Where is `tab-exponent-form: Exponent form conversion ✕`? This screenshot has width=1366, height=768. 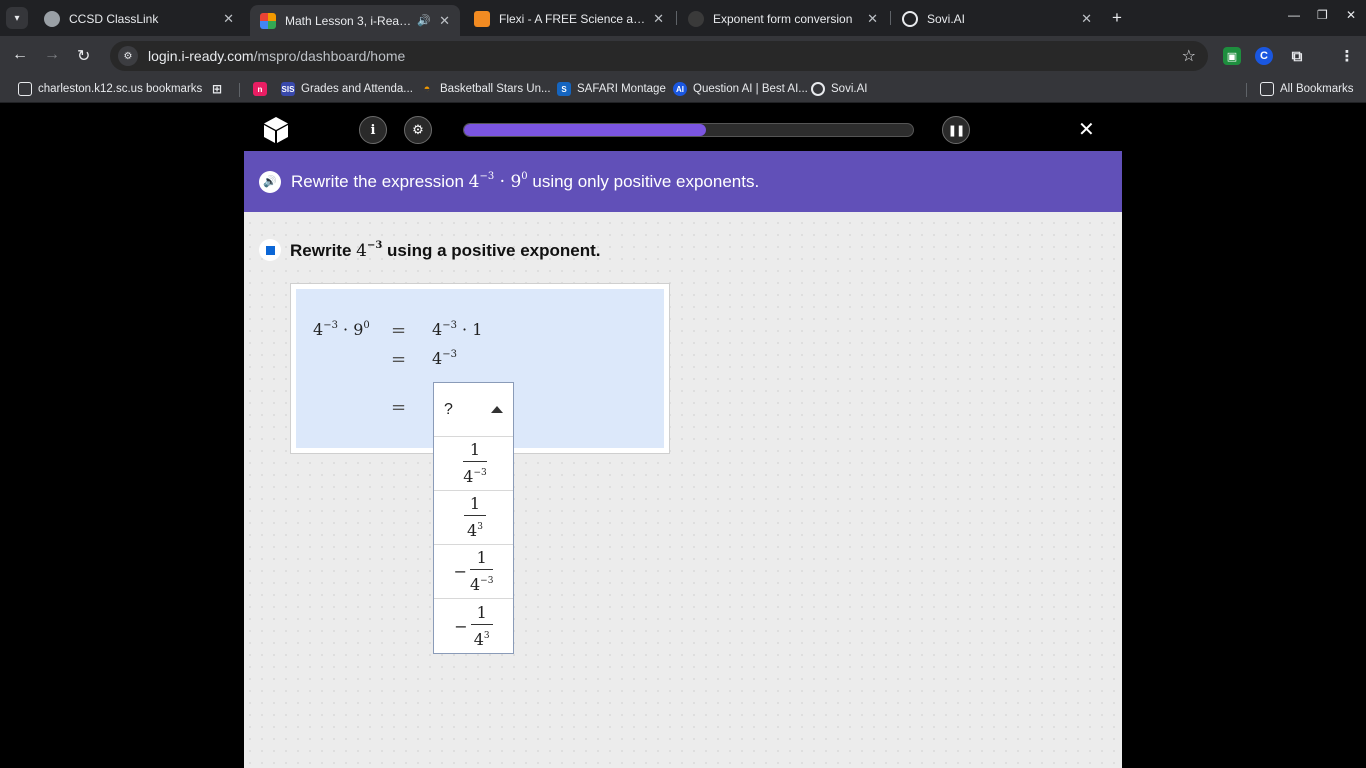 tab-exponent-form: Exponent form conversion ✕ is located at coordinates (783, 18).